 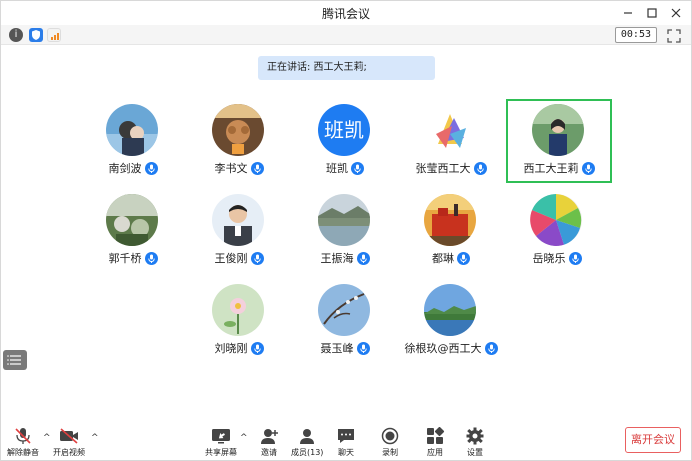 What do you see at coordinates (674, 35) in the screenshot?
I see `fullscreen-icon` at bounding box center [674, 35].